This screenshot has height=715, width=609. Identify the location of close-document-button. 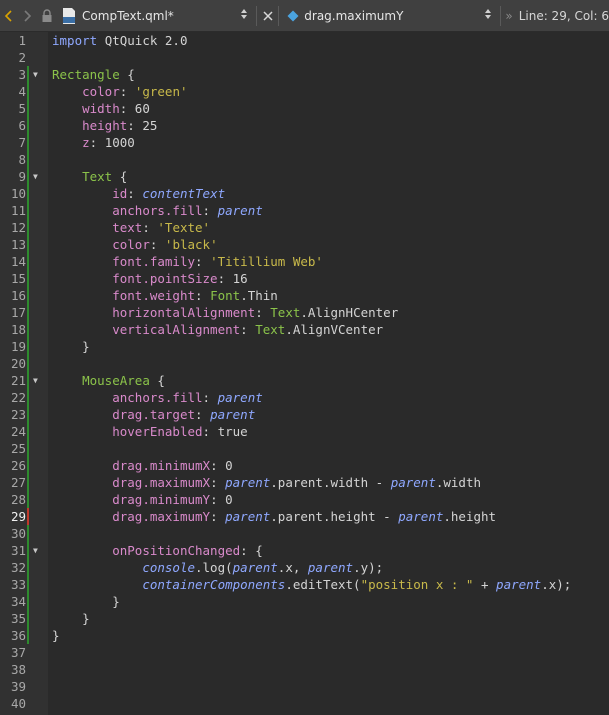
(268, 15).